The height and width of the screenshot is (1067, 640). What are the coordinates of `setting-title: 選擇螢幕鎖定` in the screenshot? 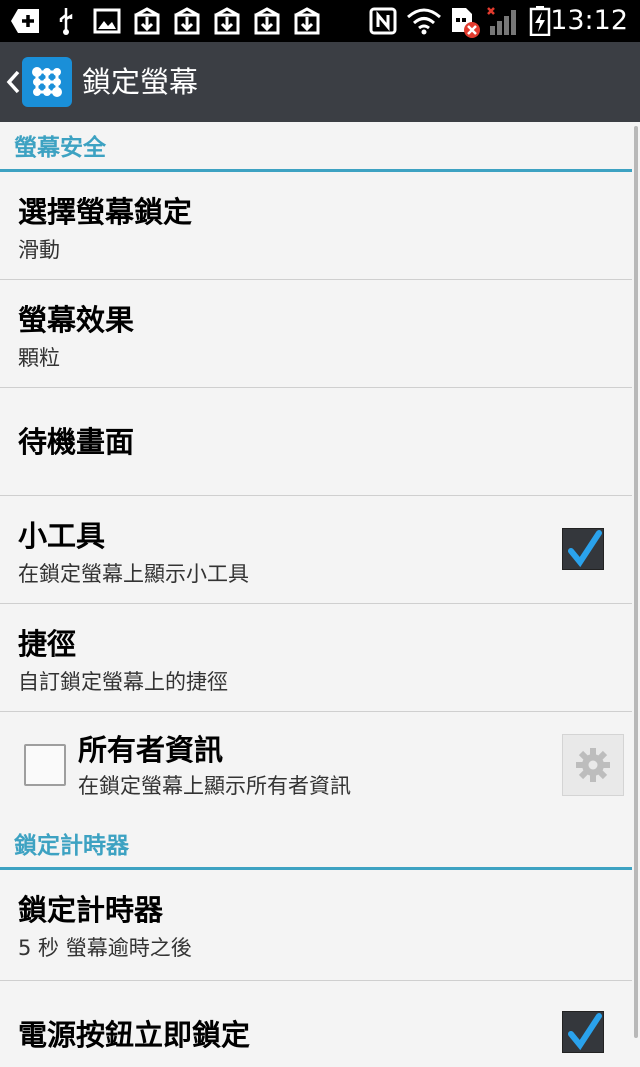 It's located at (105, 212).